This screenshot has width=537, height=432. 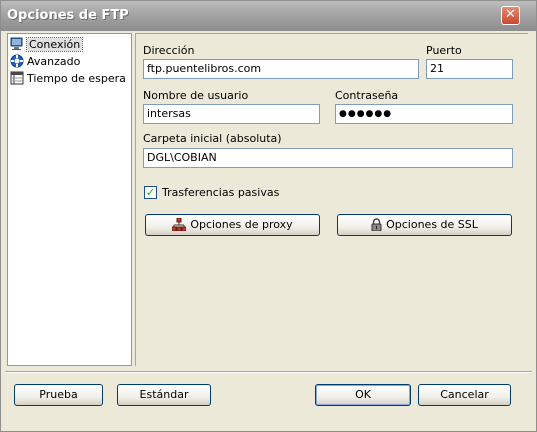 What do you see at coordinates (469, 69) in the screenshot?
I see `port-field: 21` at bounding box center [469, 69].